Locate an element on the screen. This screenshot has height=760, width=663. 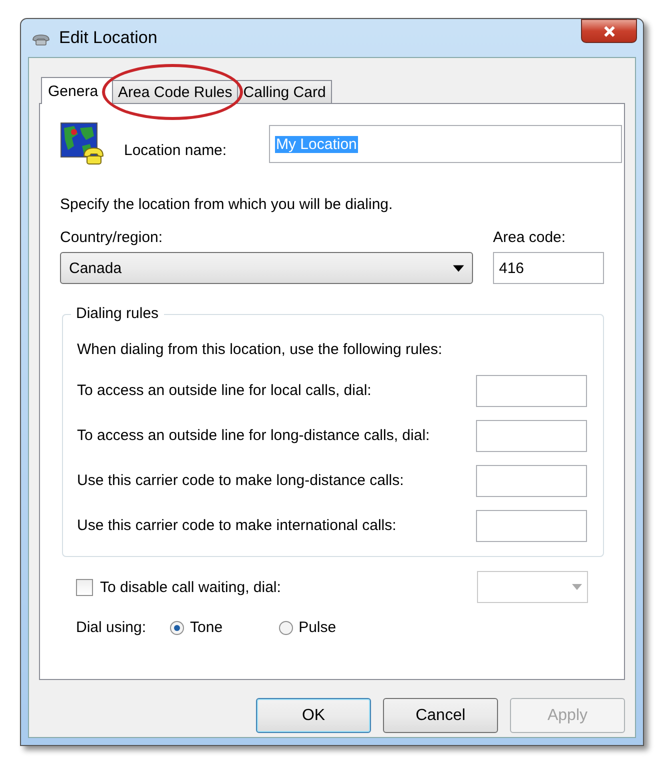
close-button is located at coordinates (609, 31).